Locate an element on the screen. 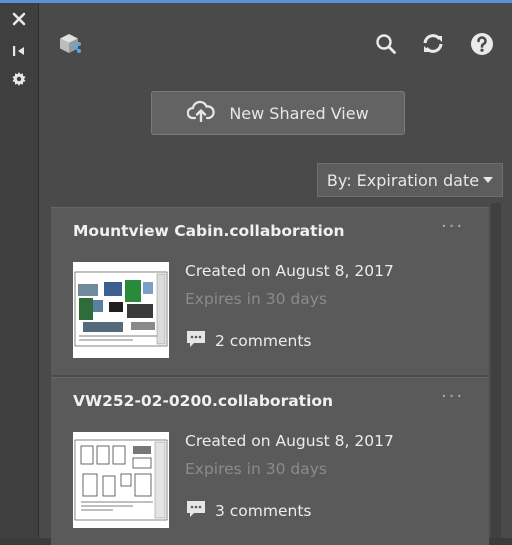 The height and width of the screenshot is (545, 512). help-icon is located at coordinates (482, 44).